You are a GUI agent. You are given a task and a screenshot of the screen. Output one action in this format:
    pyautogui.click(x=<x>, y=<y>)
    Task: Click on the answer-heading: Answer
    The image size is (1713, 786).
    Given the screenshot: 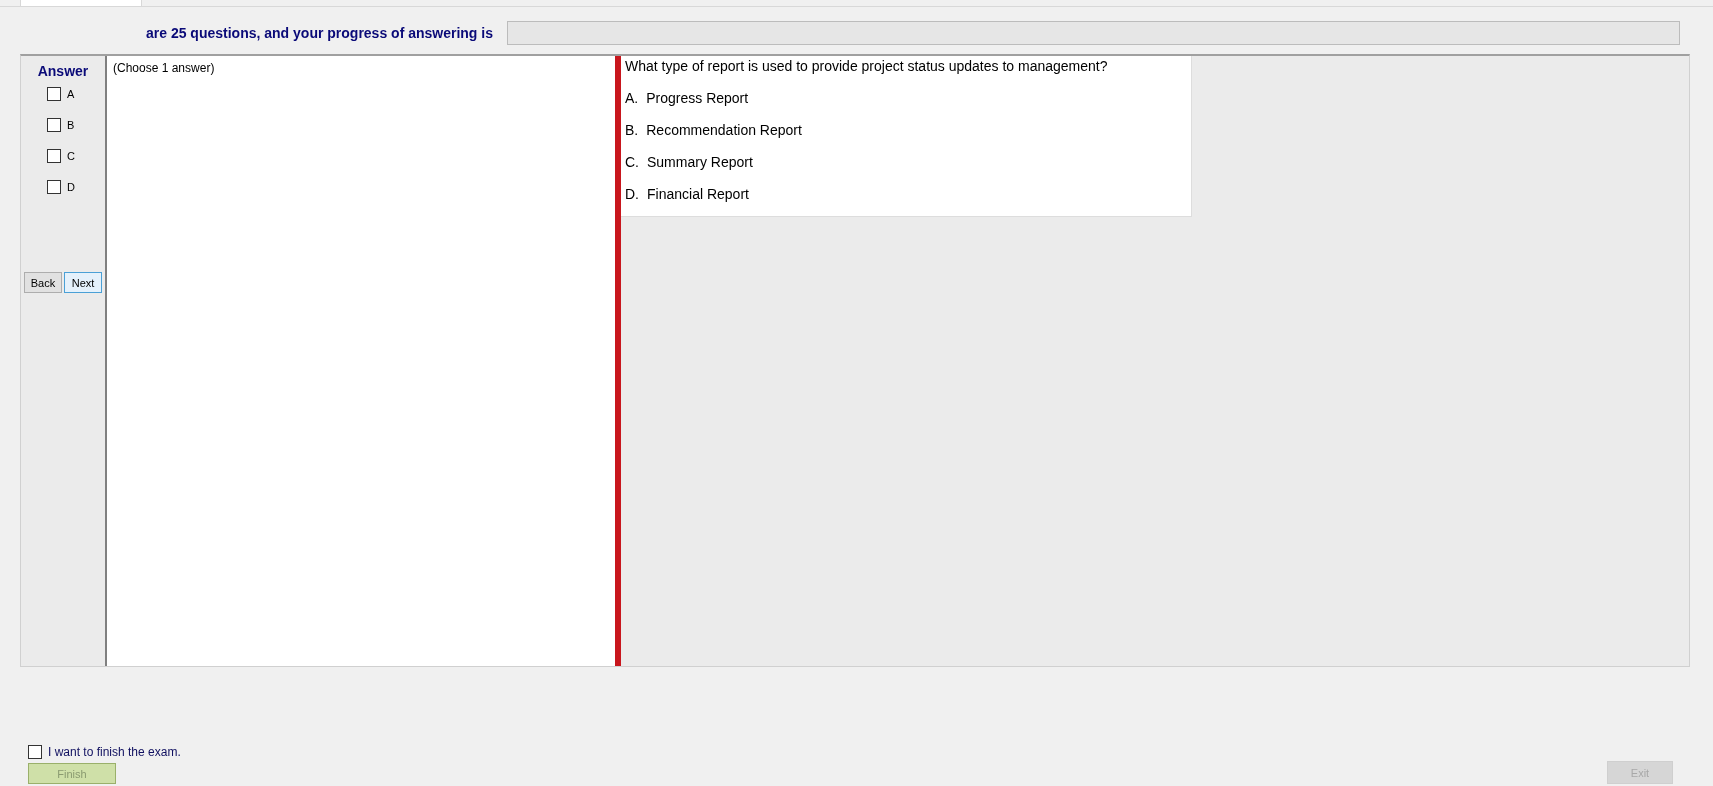 What is the action you would take?
    pyautogui.click(x=63, y=71)
    